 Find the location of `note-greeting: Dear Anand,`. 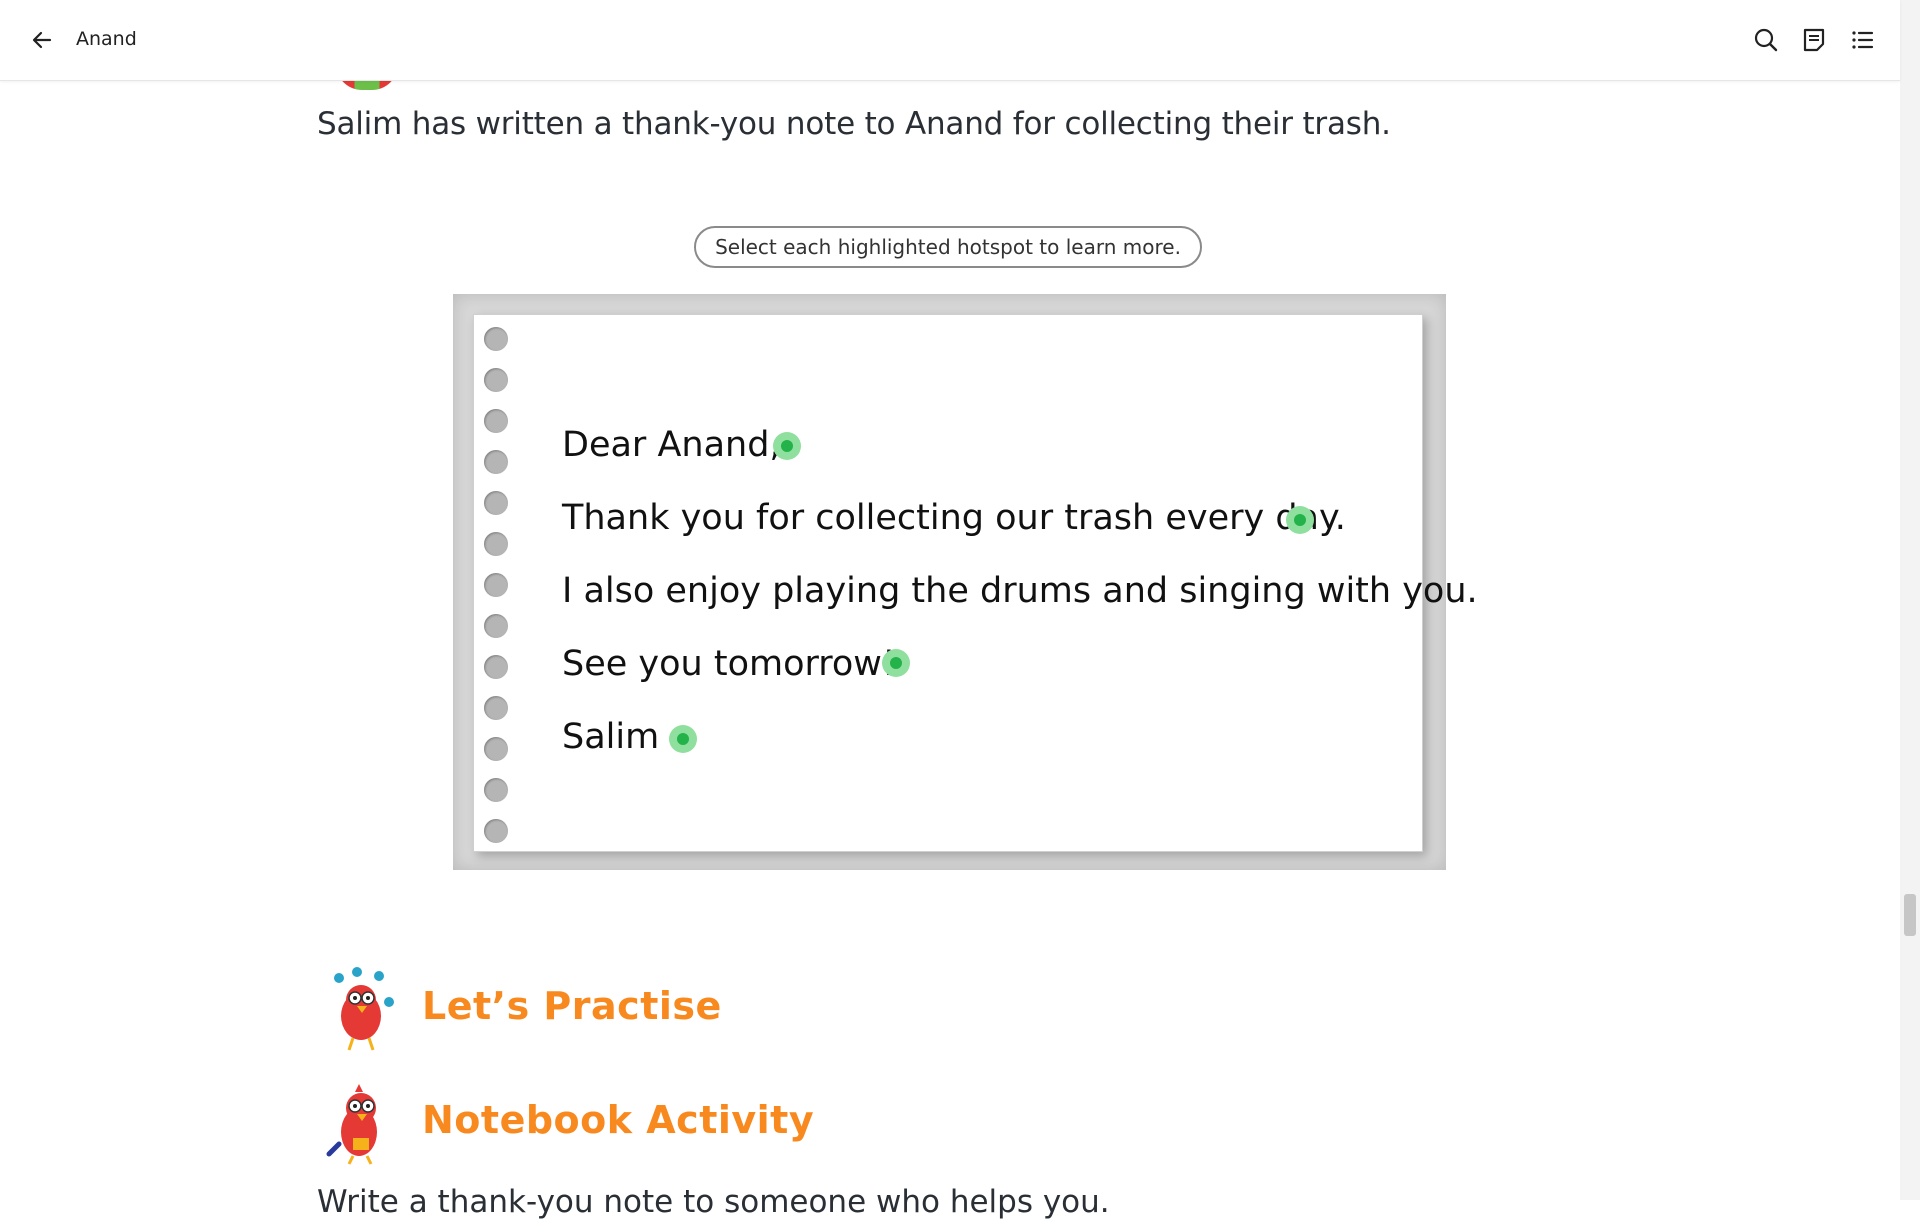

note-greeting: Dear Anand, is located at coordinates (671, 445).